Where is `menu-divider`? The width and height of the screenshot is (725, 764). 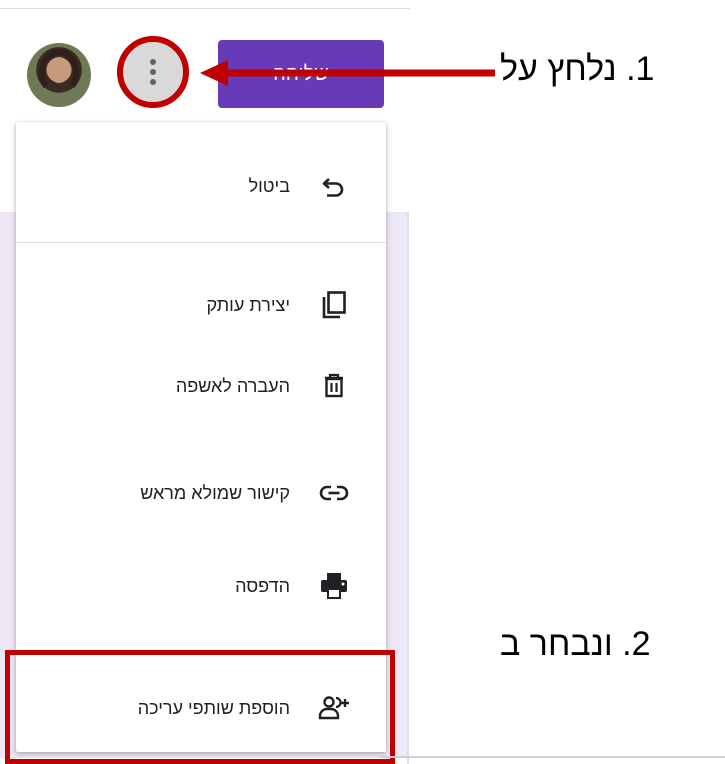 menu-divider is located at coordinates (201, 242).